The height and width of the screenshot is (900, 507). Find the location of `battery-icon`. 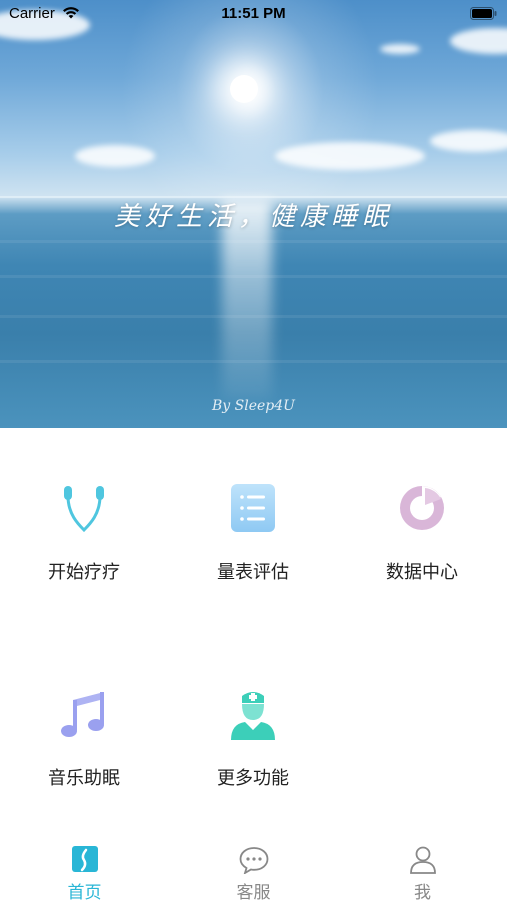

battery-icon is located at coordinates (483, 13).